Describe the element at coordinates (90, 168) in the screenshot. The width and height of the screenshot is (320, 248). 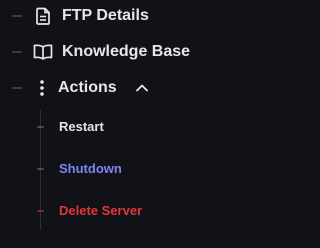
I see `action-label: Shutdown` at that location.